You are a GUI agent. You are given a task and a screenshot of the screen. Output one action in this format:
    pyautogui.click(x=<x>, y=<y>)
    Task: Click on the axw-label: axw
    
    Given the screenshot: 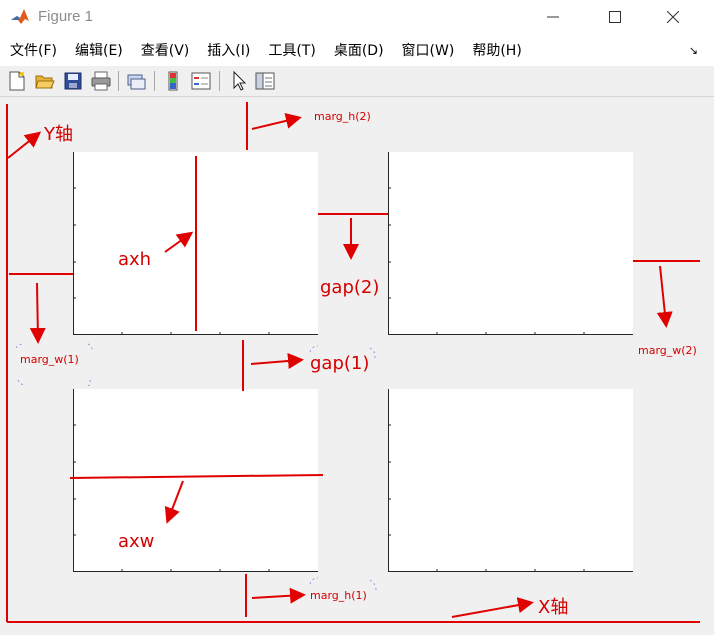 What is the action you would take?
    pyautogui.click(x=136, y=541)
    